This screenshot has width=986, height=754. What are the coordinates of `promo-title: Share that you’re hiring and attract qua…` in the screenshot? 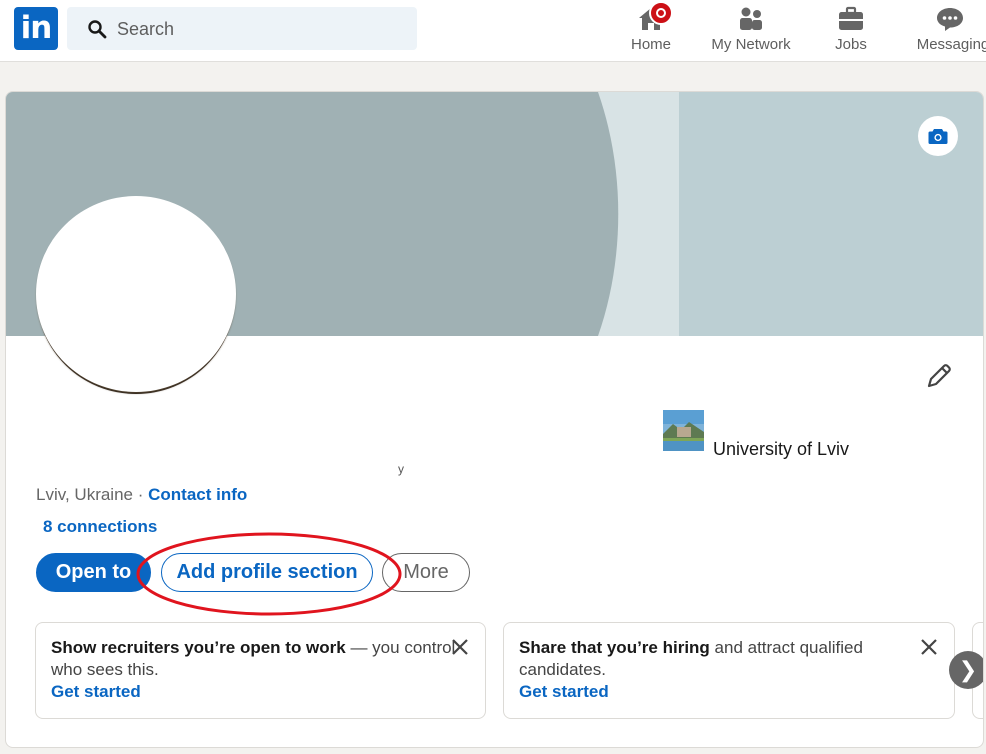 It's located at (691, 658).